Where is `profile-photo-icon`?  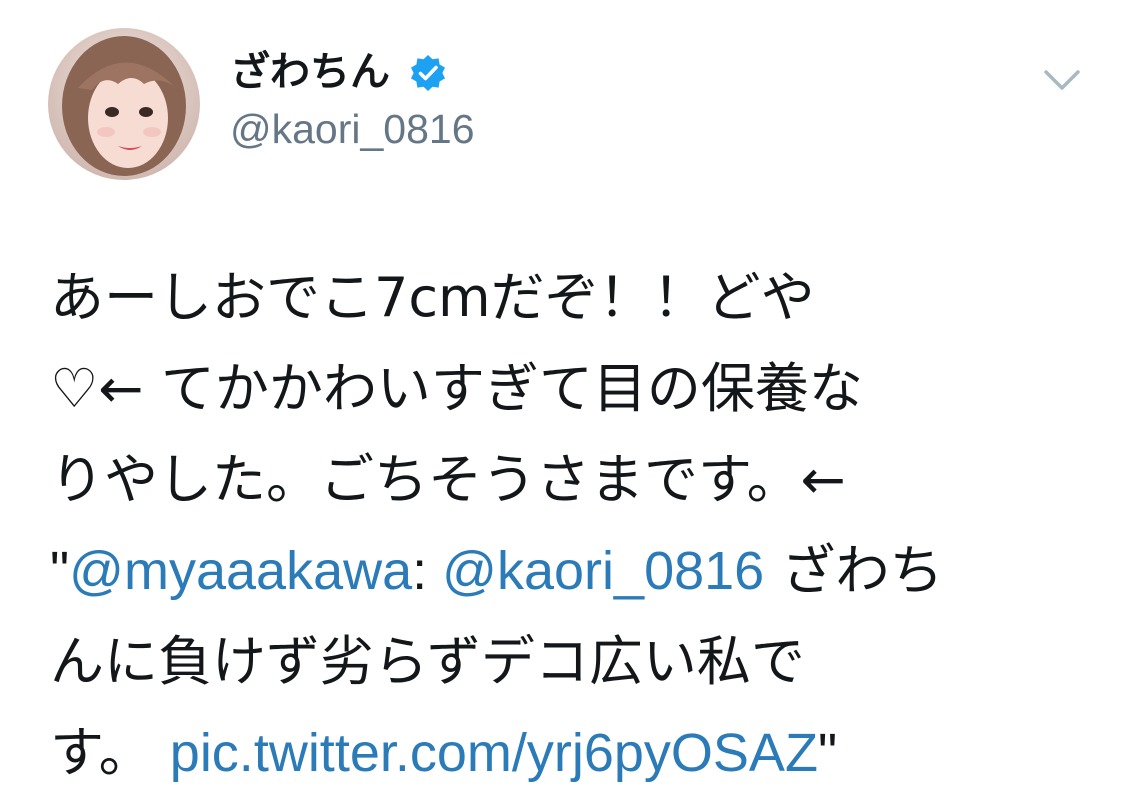 profile-photo-icon is located at coordinates (124, 104).